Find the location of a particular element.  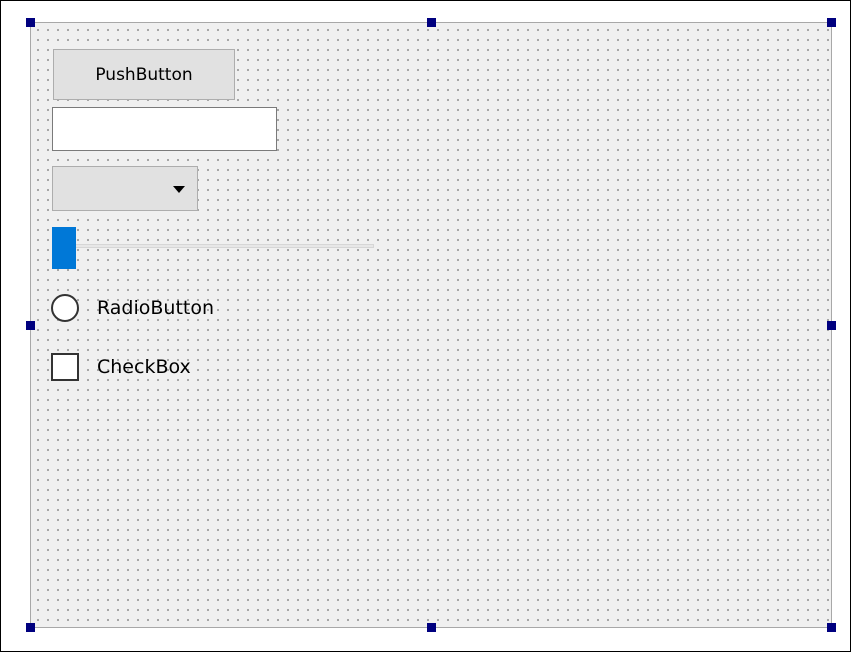

push-button: PushButton is located at coordinates (144, 74).